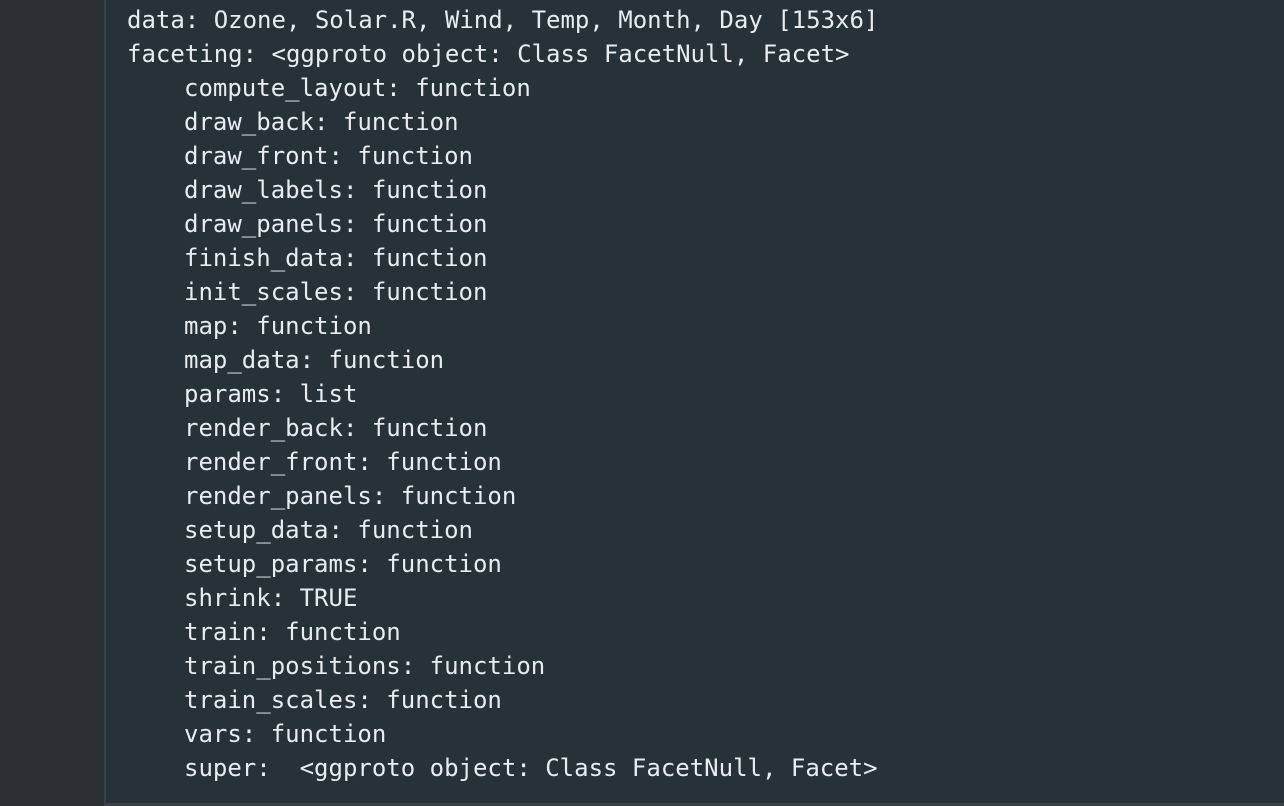 The width and height of the screenshot is (1284, 806). Describe the element at coordinates (328, 156) in the screenshot. I see `console-line-indented: draw_front: function` at that location.